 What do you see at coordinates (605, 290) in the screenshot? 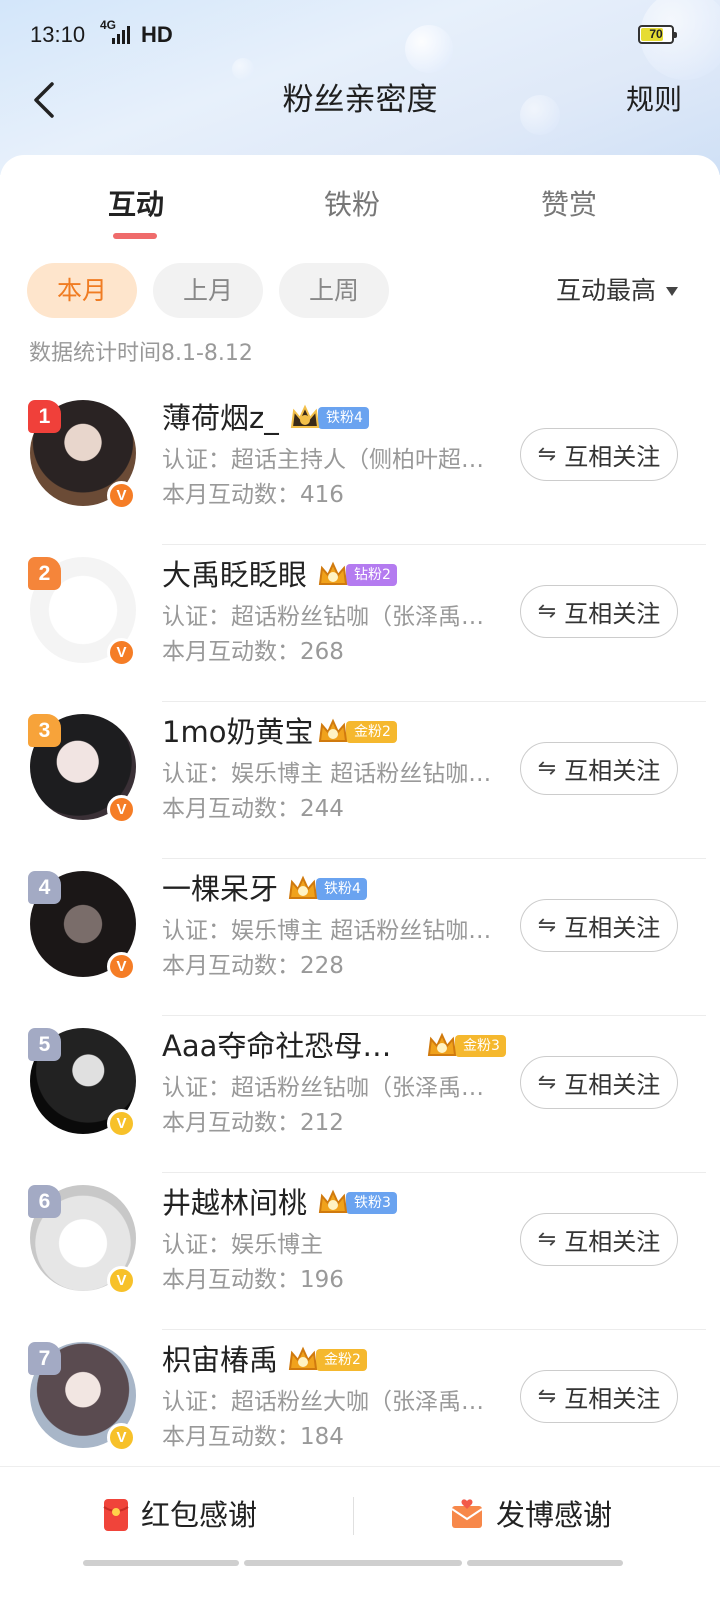
I see `sort-label: 互动最高` at bounding box center [605, 290].